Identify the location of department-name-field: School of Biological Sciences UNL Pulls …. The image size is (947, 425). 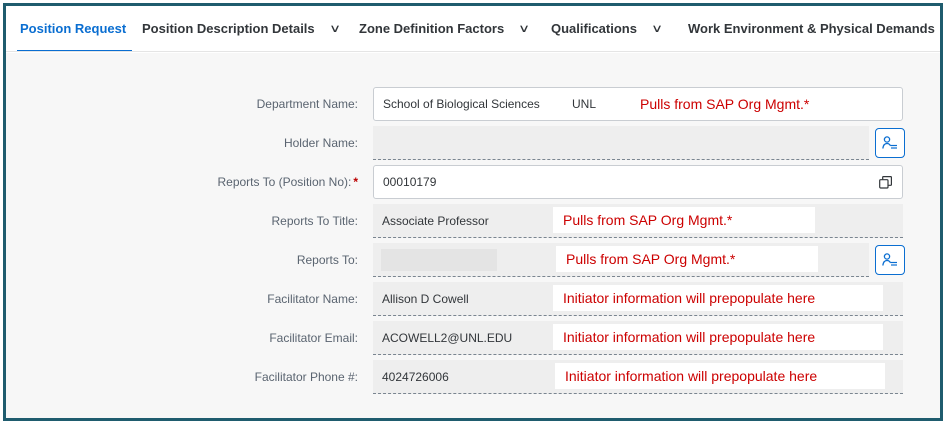
(638, 104).